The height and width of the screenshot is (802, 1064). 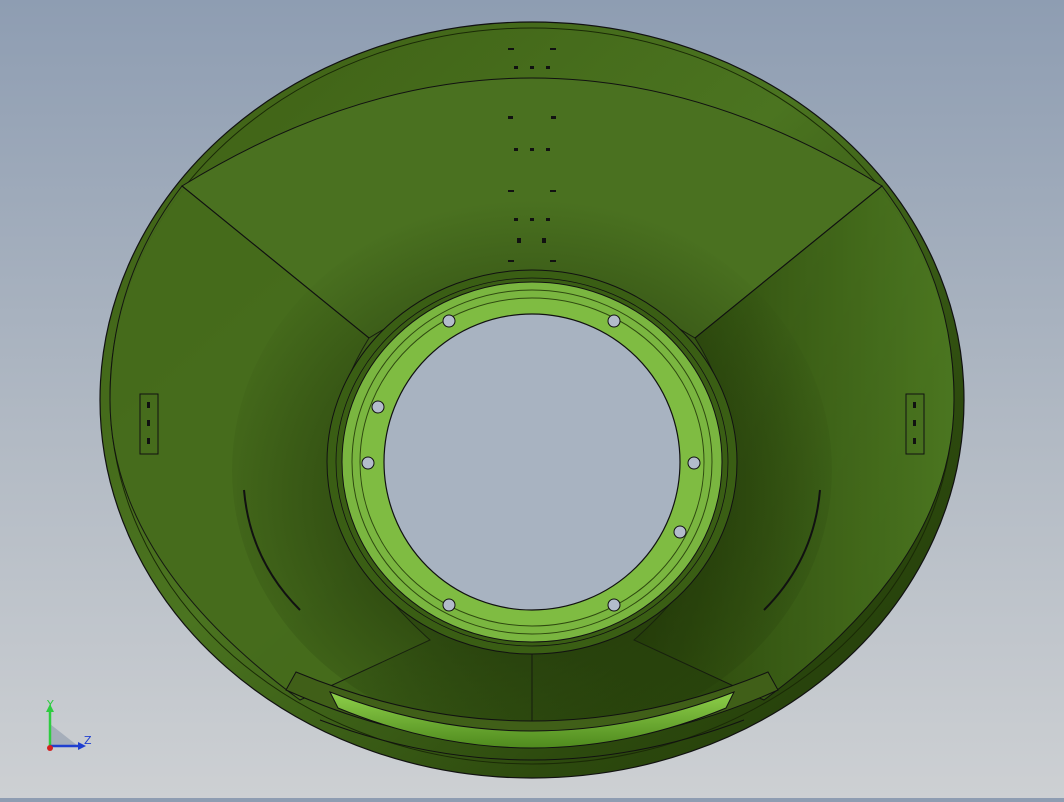 What do you see at coordinates (50, 748) in the screenshot?
I see `x-axis-dot` at bounding box center [50, 748].